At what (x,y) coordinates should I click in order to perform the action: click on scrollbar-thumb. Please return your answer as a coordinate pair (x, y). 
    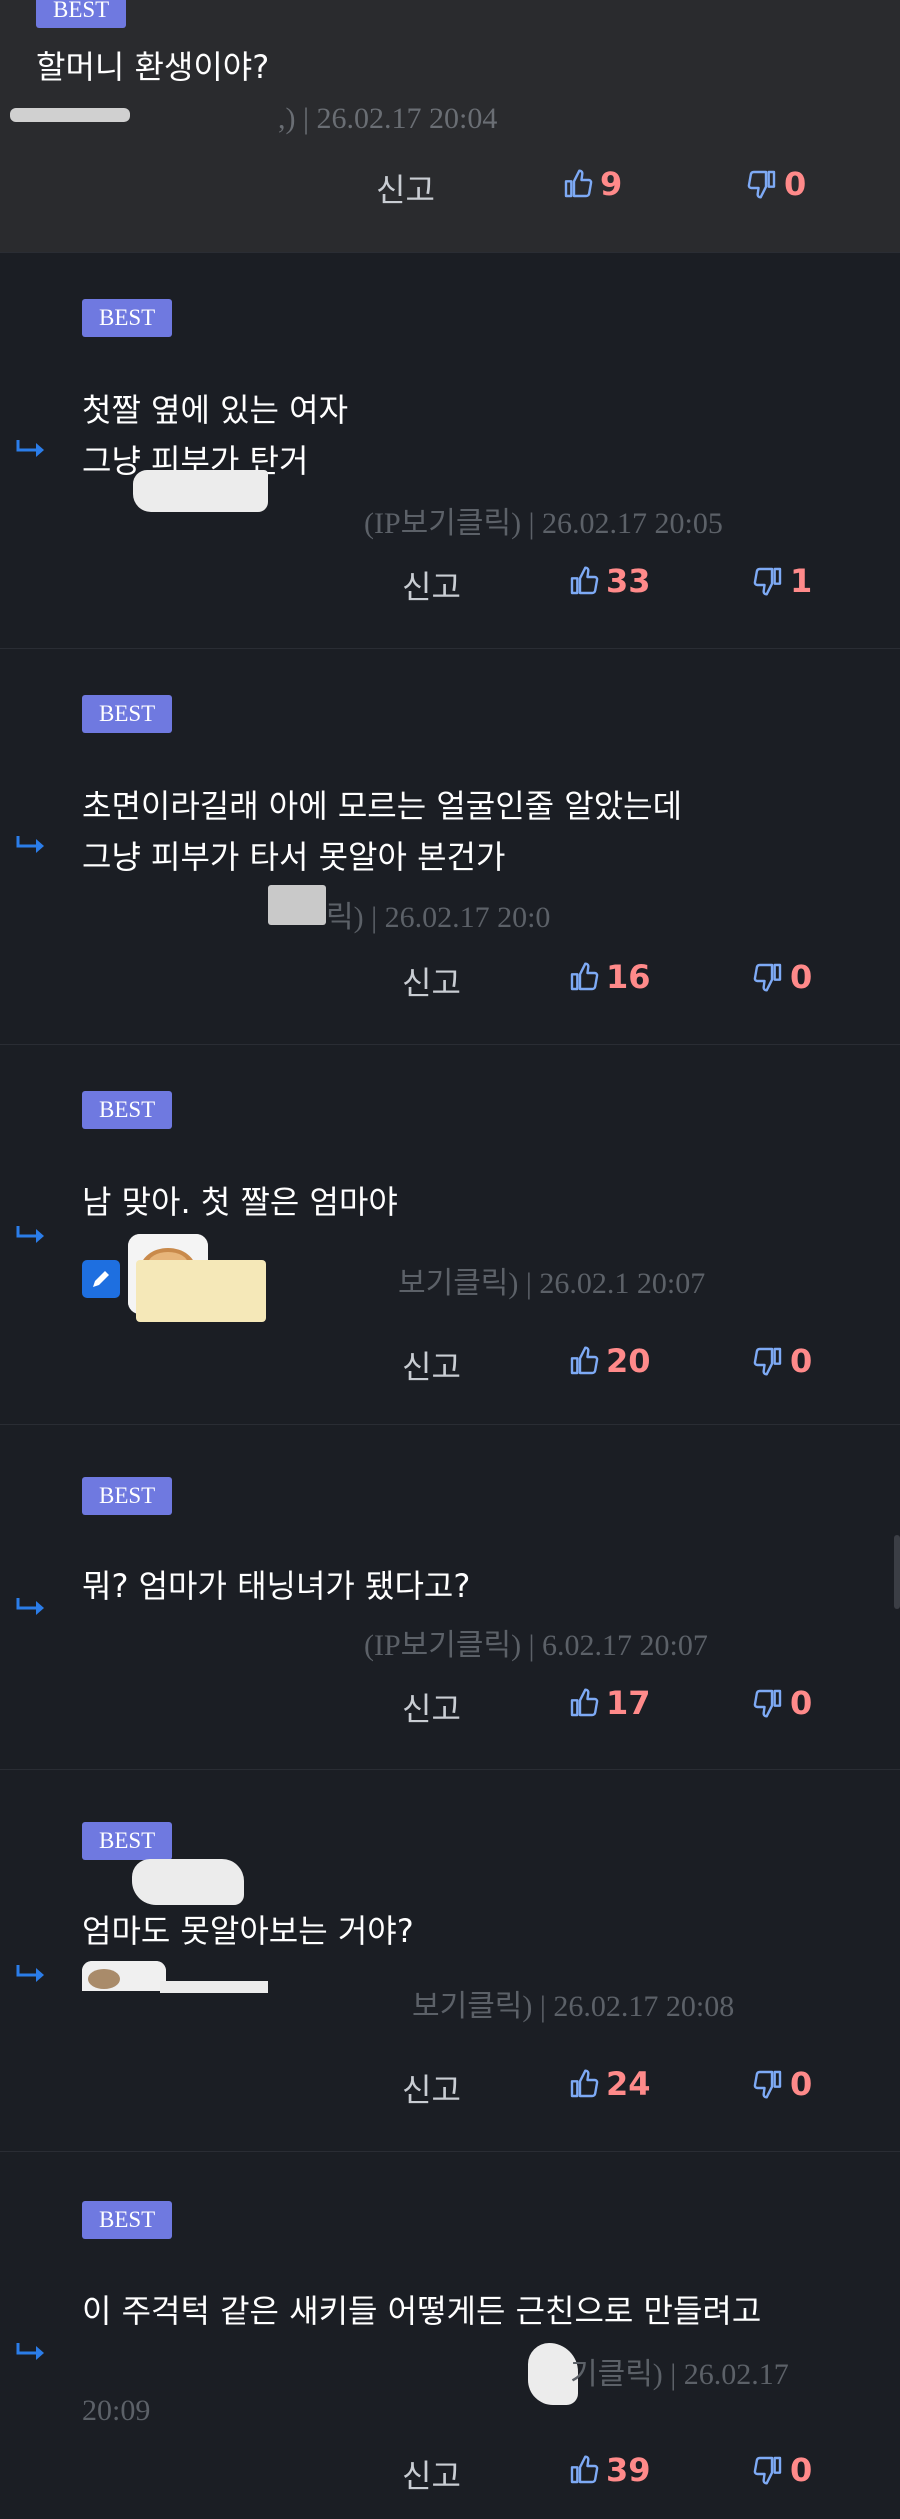
    Looking at the image, I should click on (897, 1572).